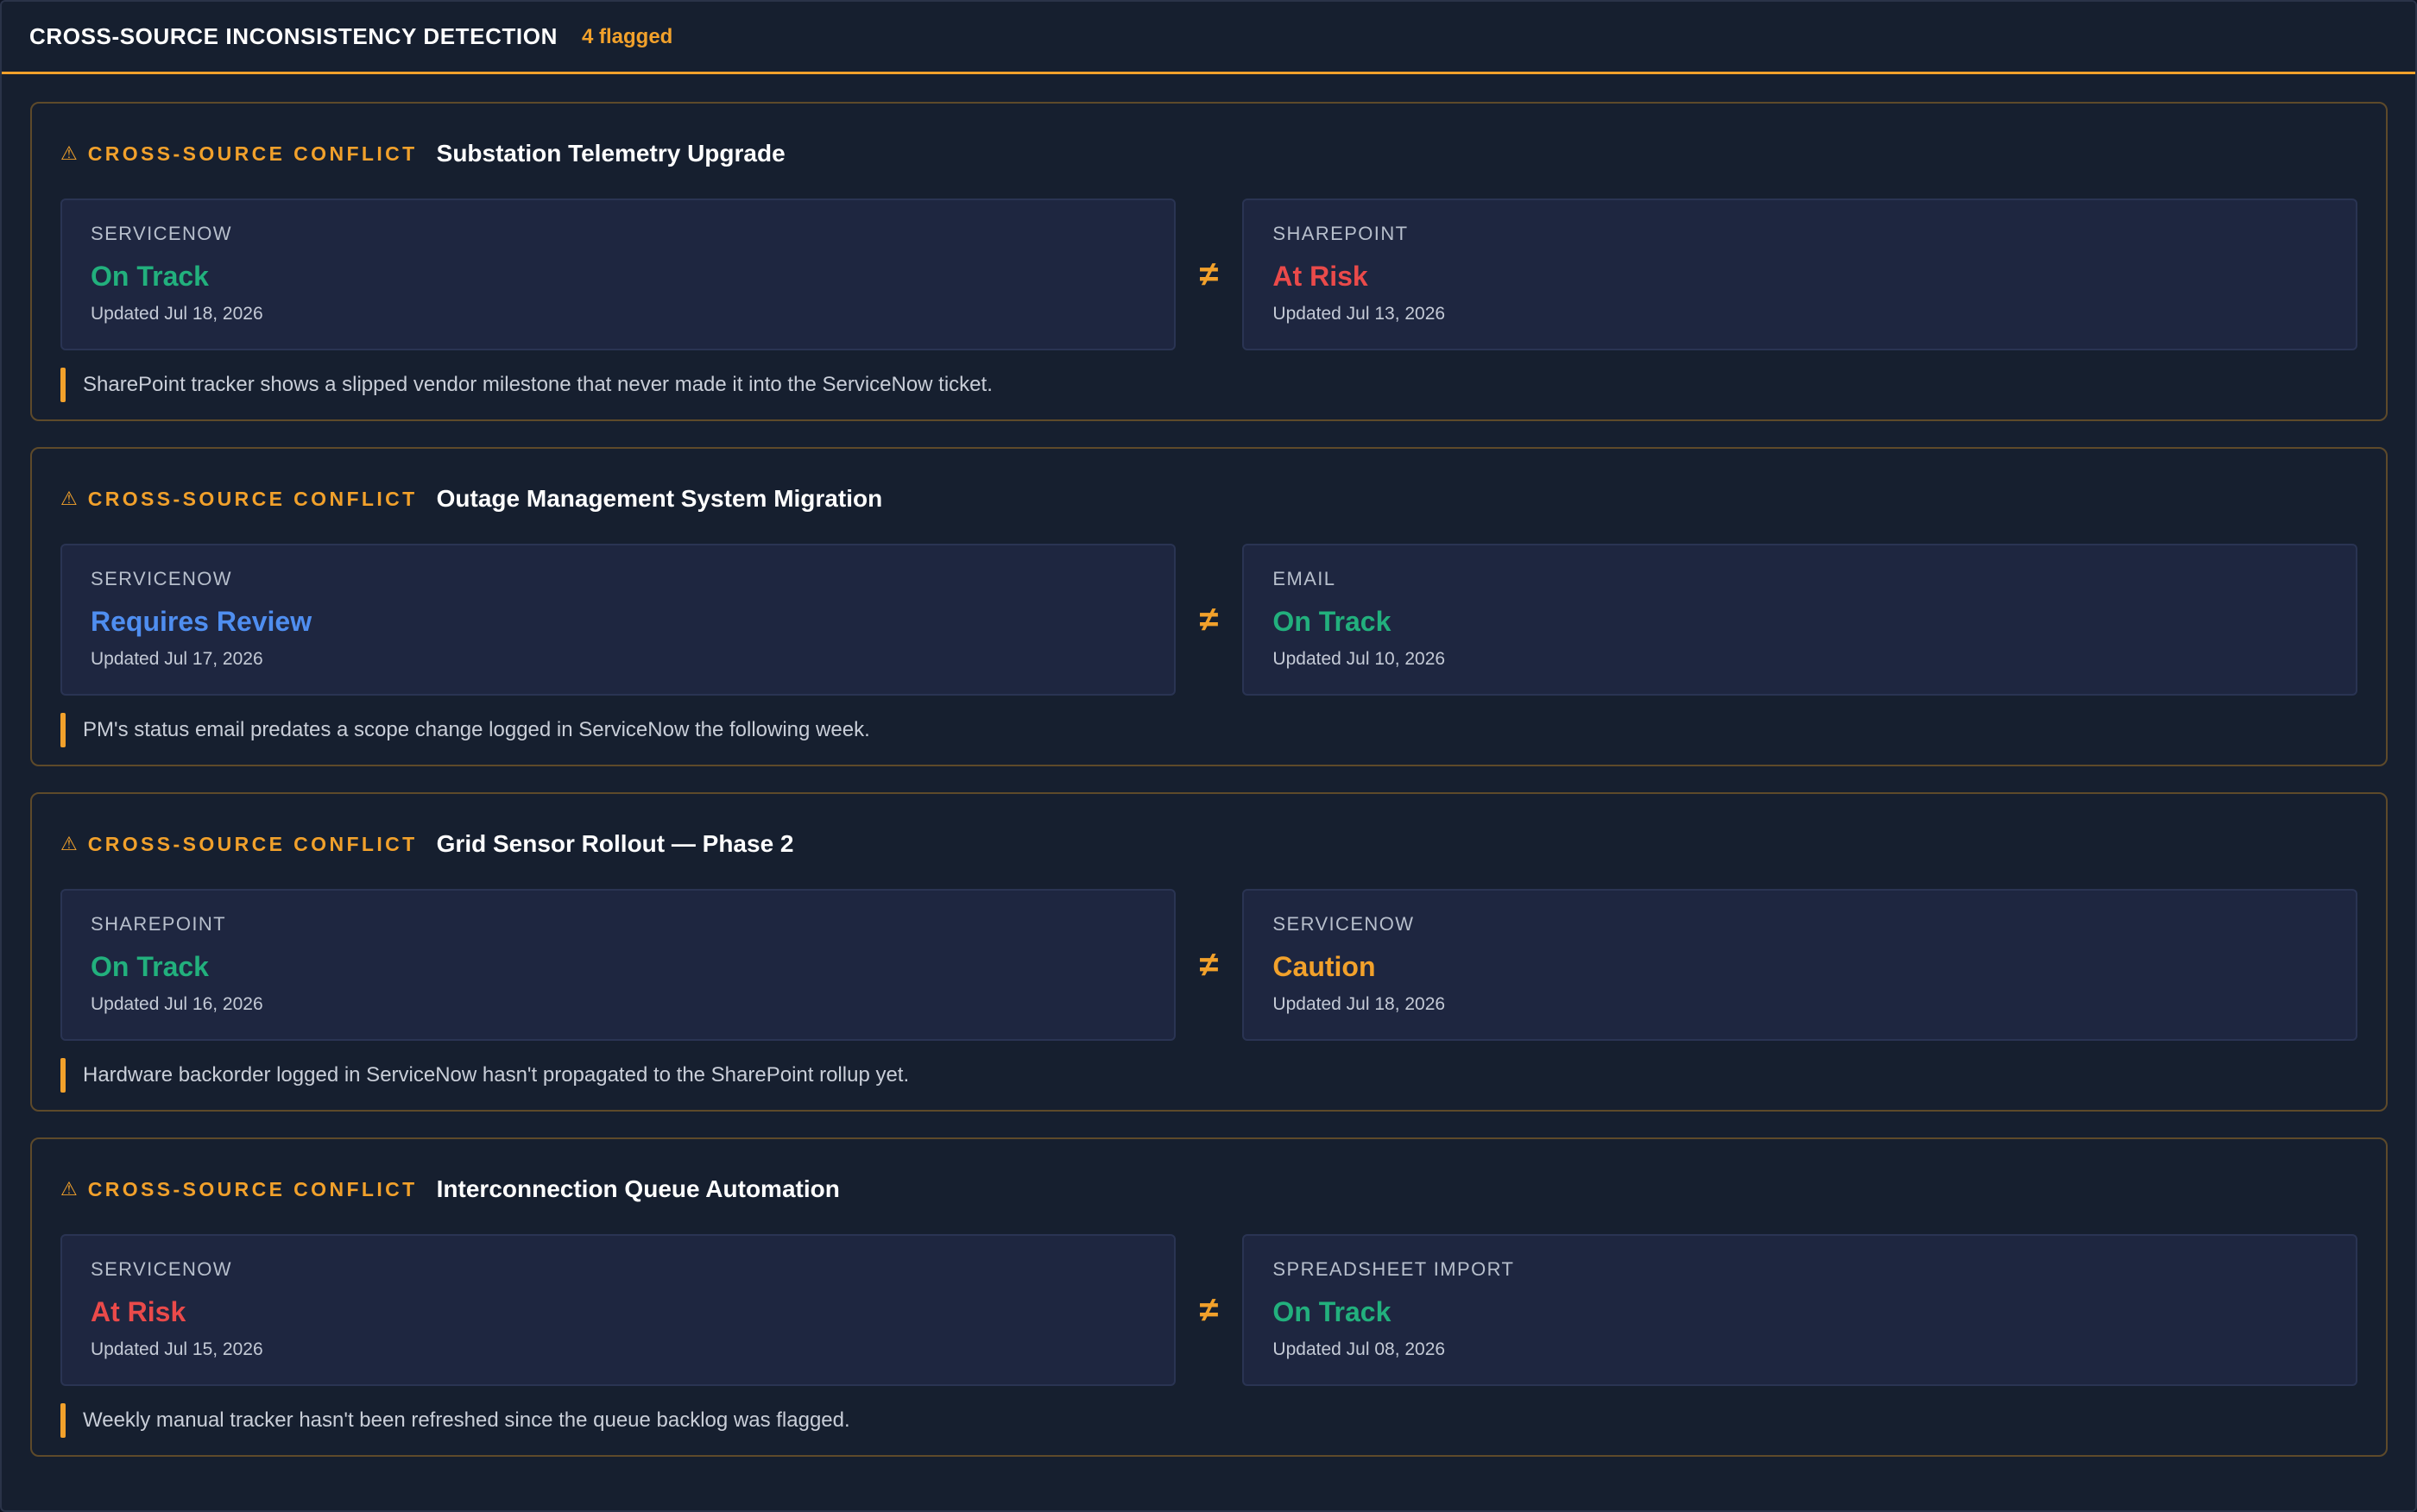 This screenshot has width=2417, height=1512. What do you see at coordinates (659, 499) in the screenshot?
I see `conflict-title: Outage Management System Migration` at bounding box center [659, 499].